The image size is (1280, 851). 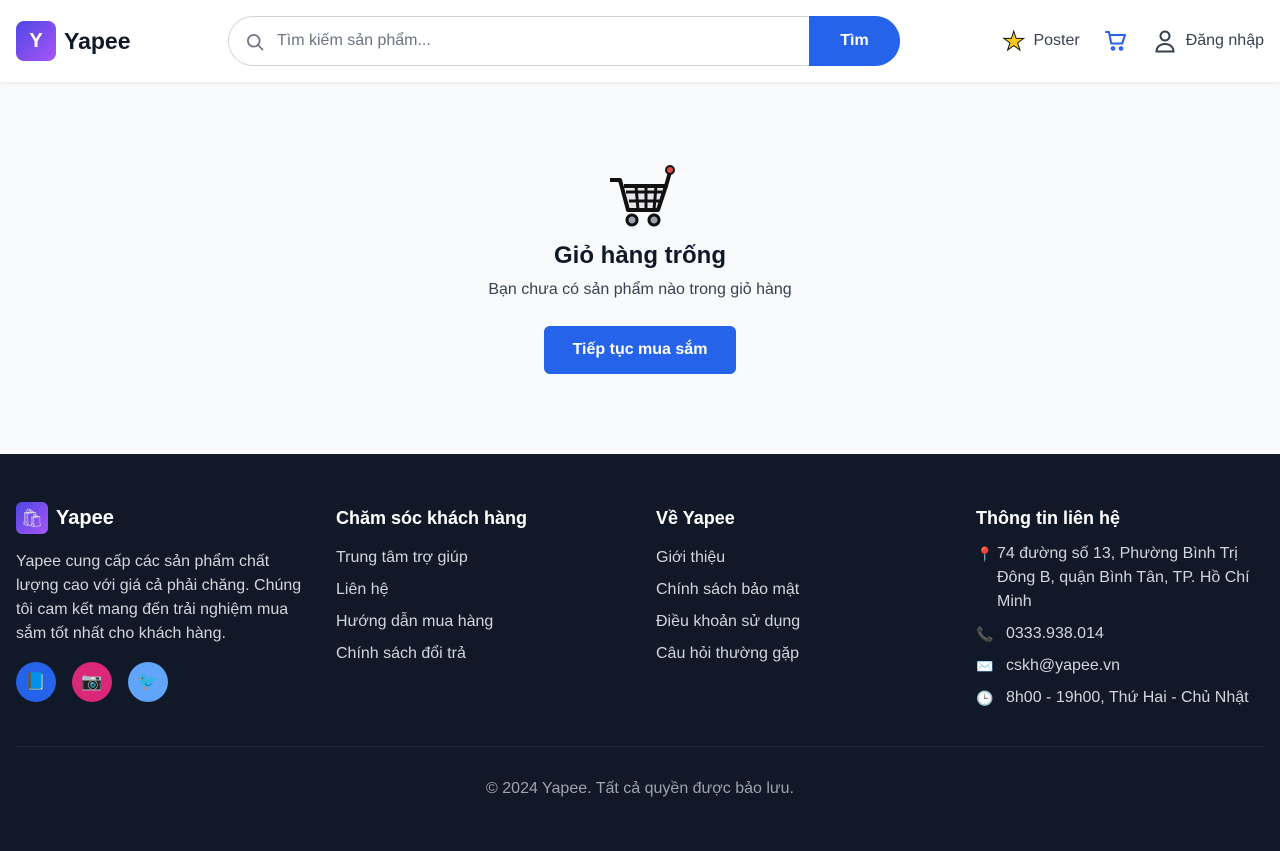 I want to click on search-box, so click(x=518, y=41).